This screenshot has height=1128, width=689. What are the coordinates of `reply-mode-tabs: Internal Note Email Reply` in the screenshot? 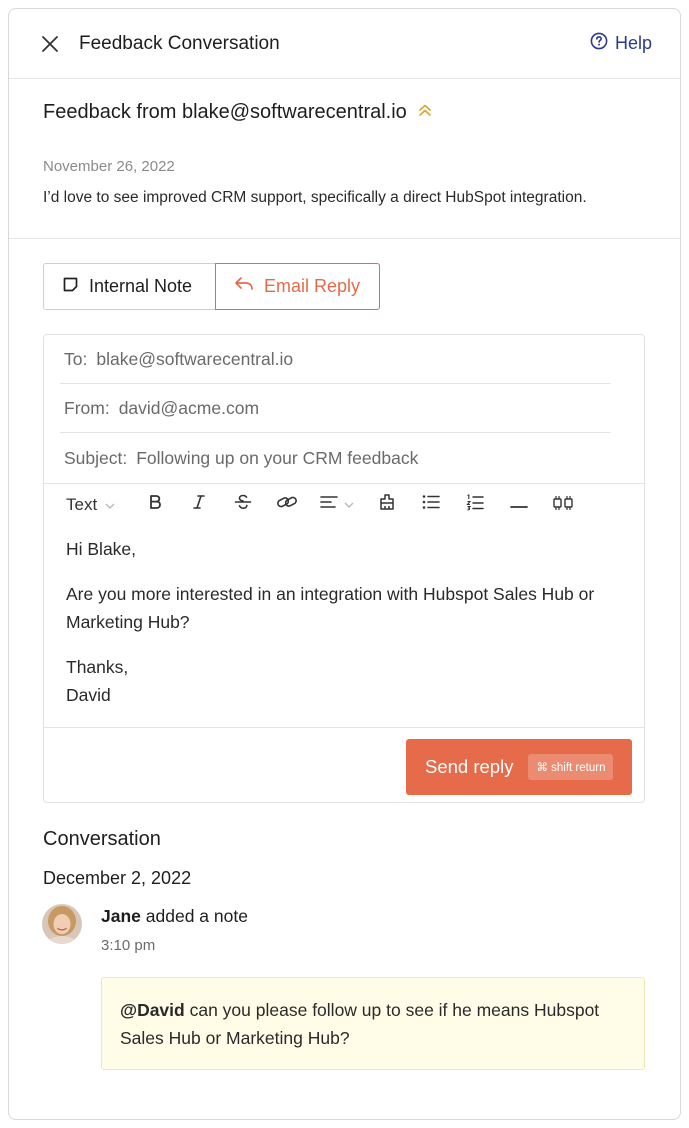 It's located at (211, 286).